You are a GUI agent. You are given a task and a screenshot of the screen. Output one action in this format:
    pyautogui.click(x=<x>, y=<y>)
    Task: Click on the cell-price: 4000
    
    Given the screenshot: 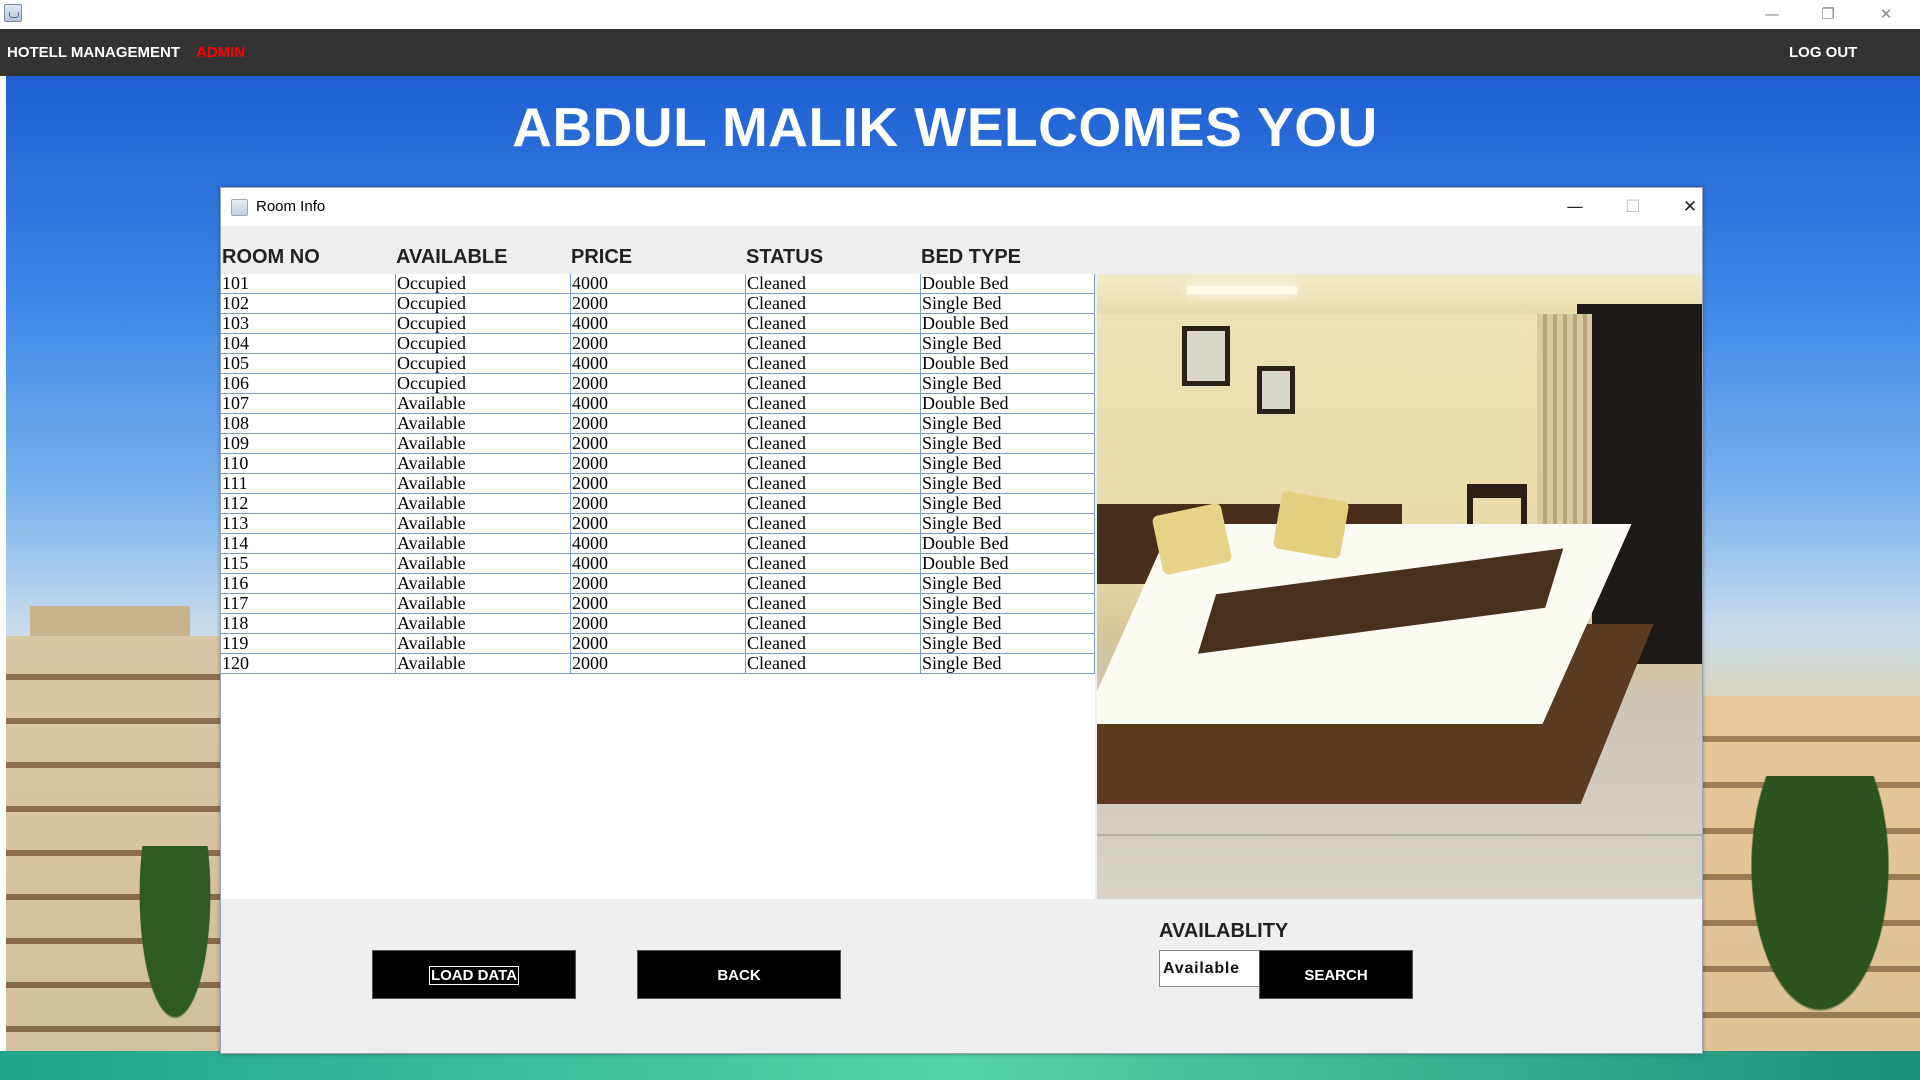 What is the action you would take?
    pyautogui.click(x=657, y=364)
    